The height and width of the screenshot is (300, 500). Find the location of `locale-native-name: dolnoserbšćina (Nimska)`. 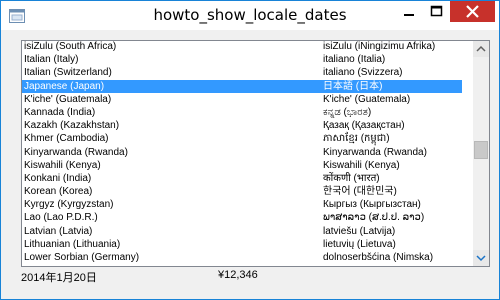

locale-native-name: dolnoserbšćina (Nimska) is located at coordinates (378, 257).